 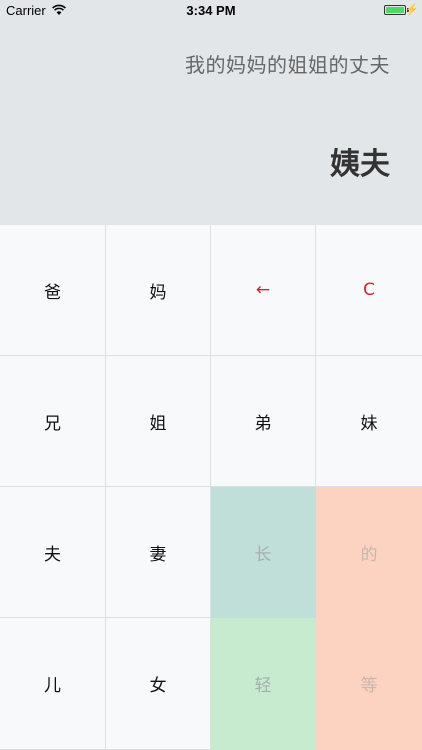 I want to click on relation-expression: 我的妈妈的姐姐的丈夫, so click(x=287, y=65).